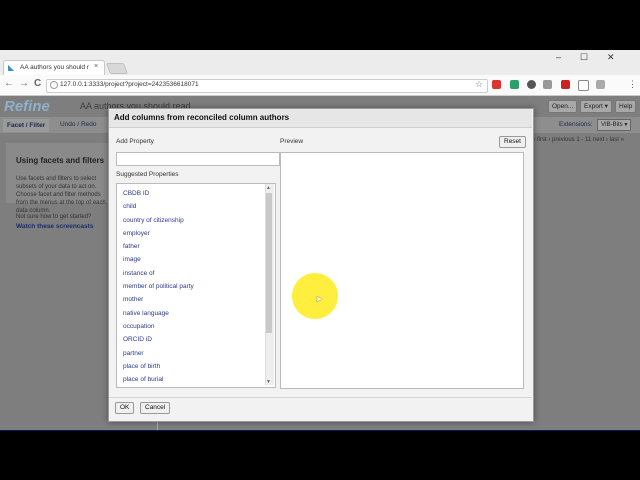  Describe the element at coordinates (531, 84) in the screenshot. I see `extension-circle-icon` at that location.